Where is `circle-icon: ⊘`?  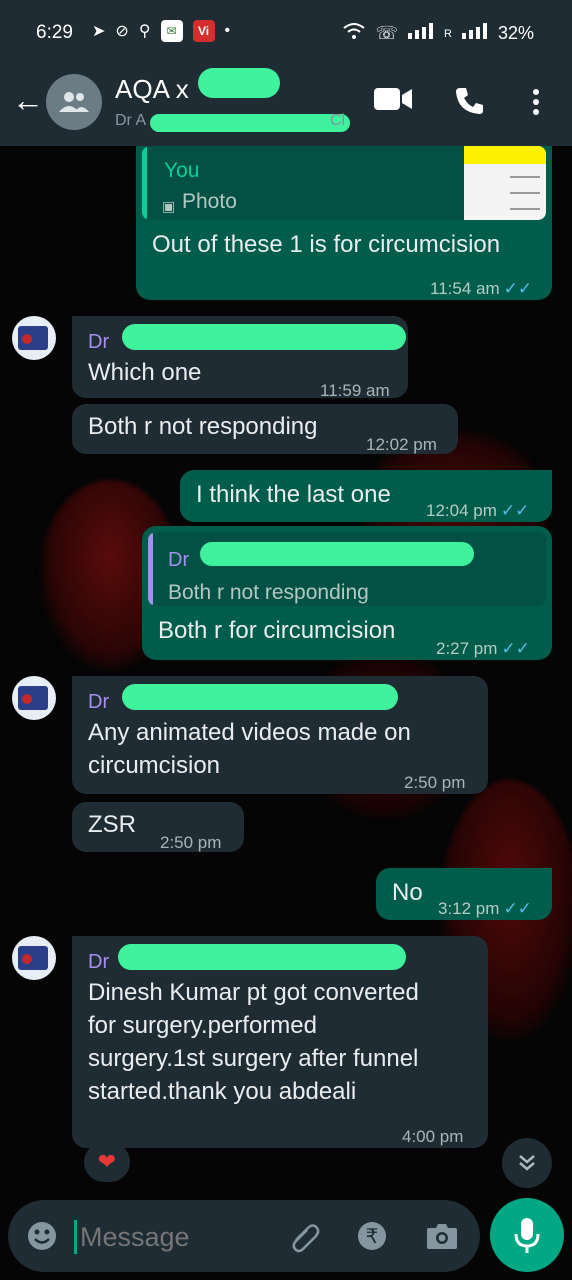 circle-icon: ⊘ is located at coordinates (122, 31).